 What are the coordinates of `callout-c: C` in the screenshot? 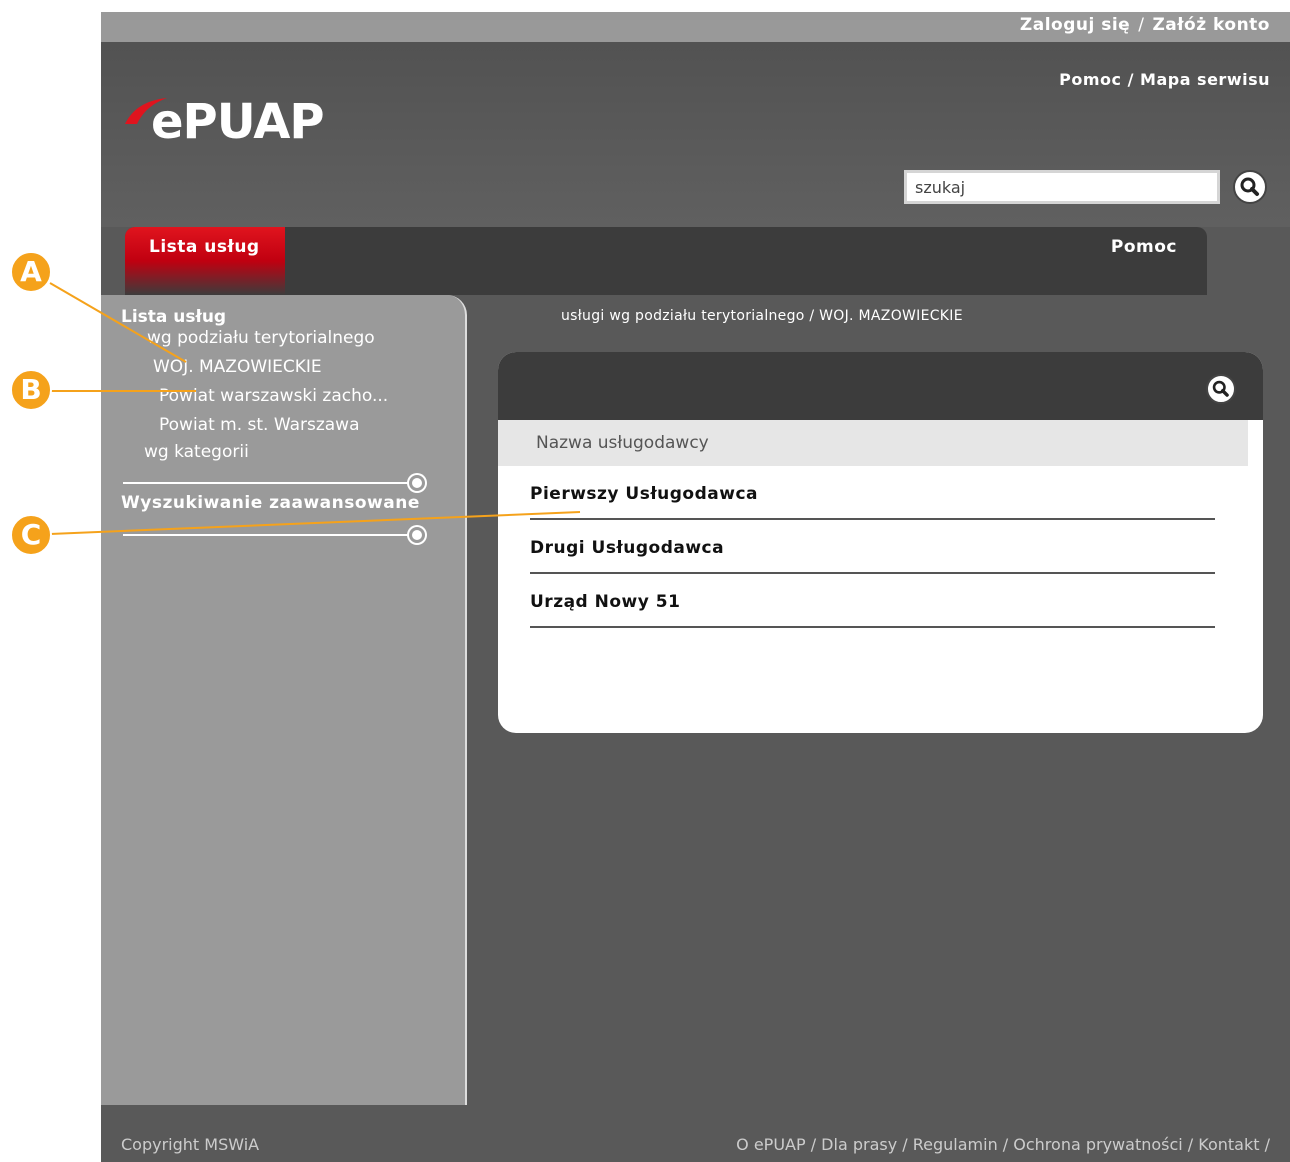 It's located at (31, 535).